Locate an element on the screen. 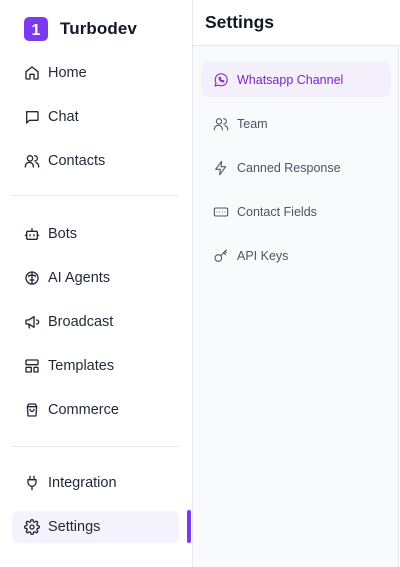  sidebar-item-label: AI Agents is located at coordinates (79, 278).